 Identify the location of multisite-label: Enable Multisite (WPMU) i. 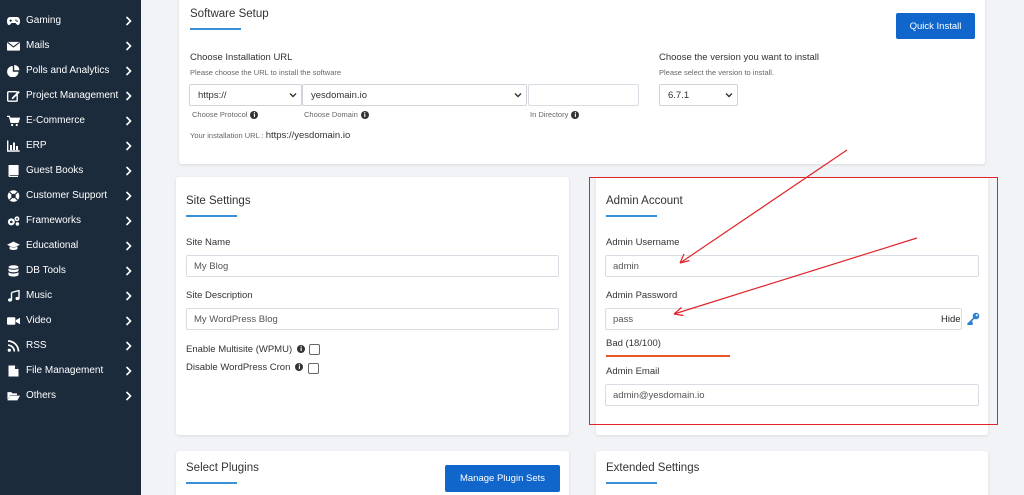
(246, 349).